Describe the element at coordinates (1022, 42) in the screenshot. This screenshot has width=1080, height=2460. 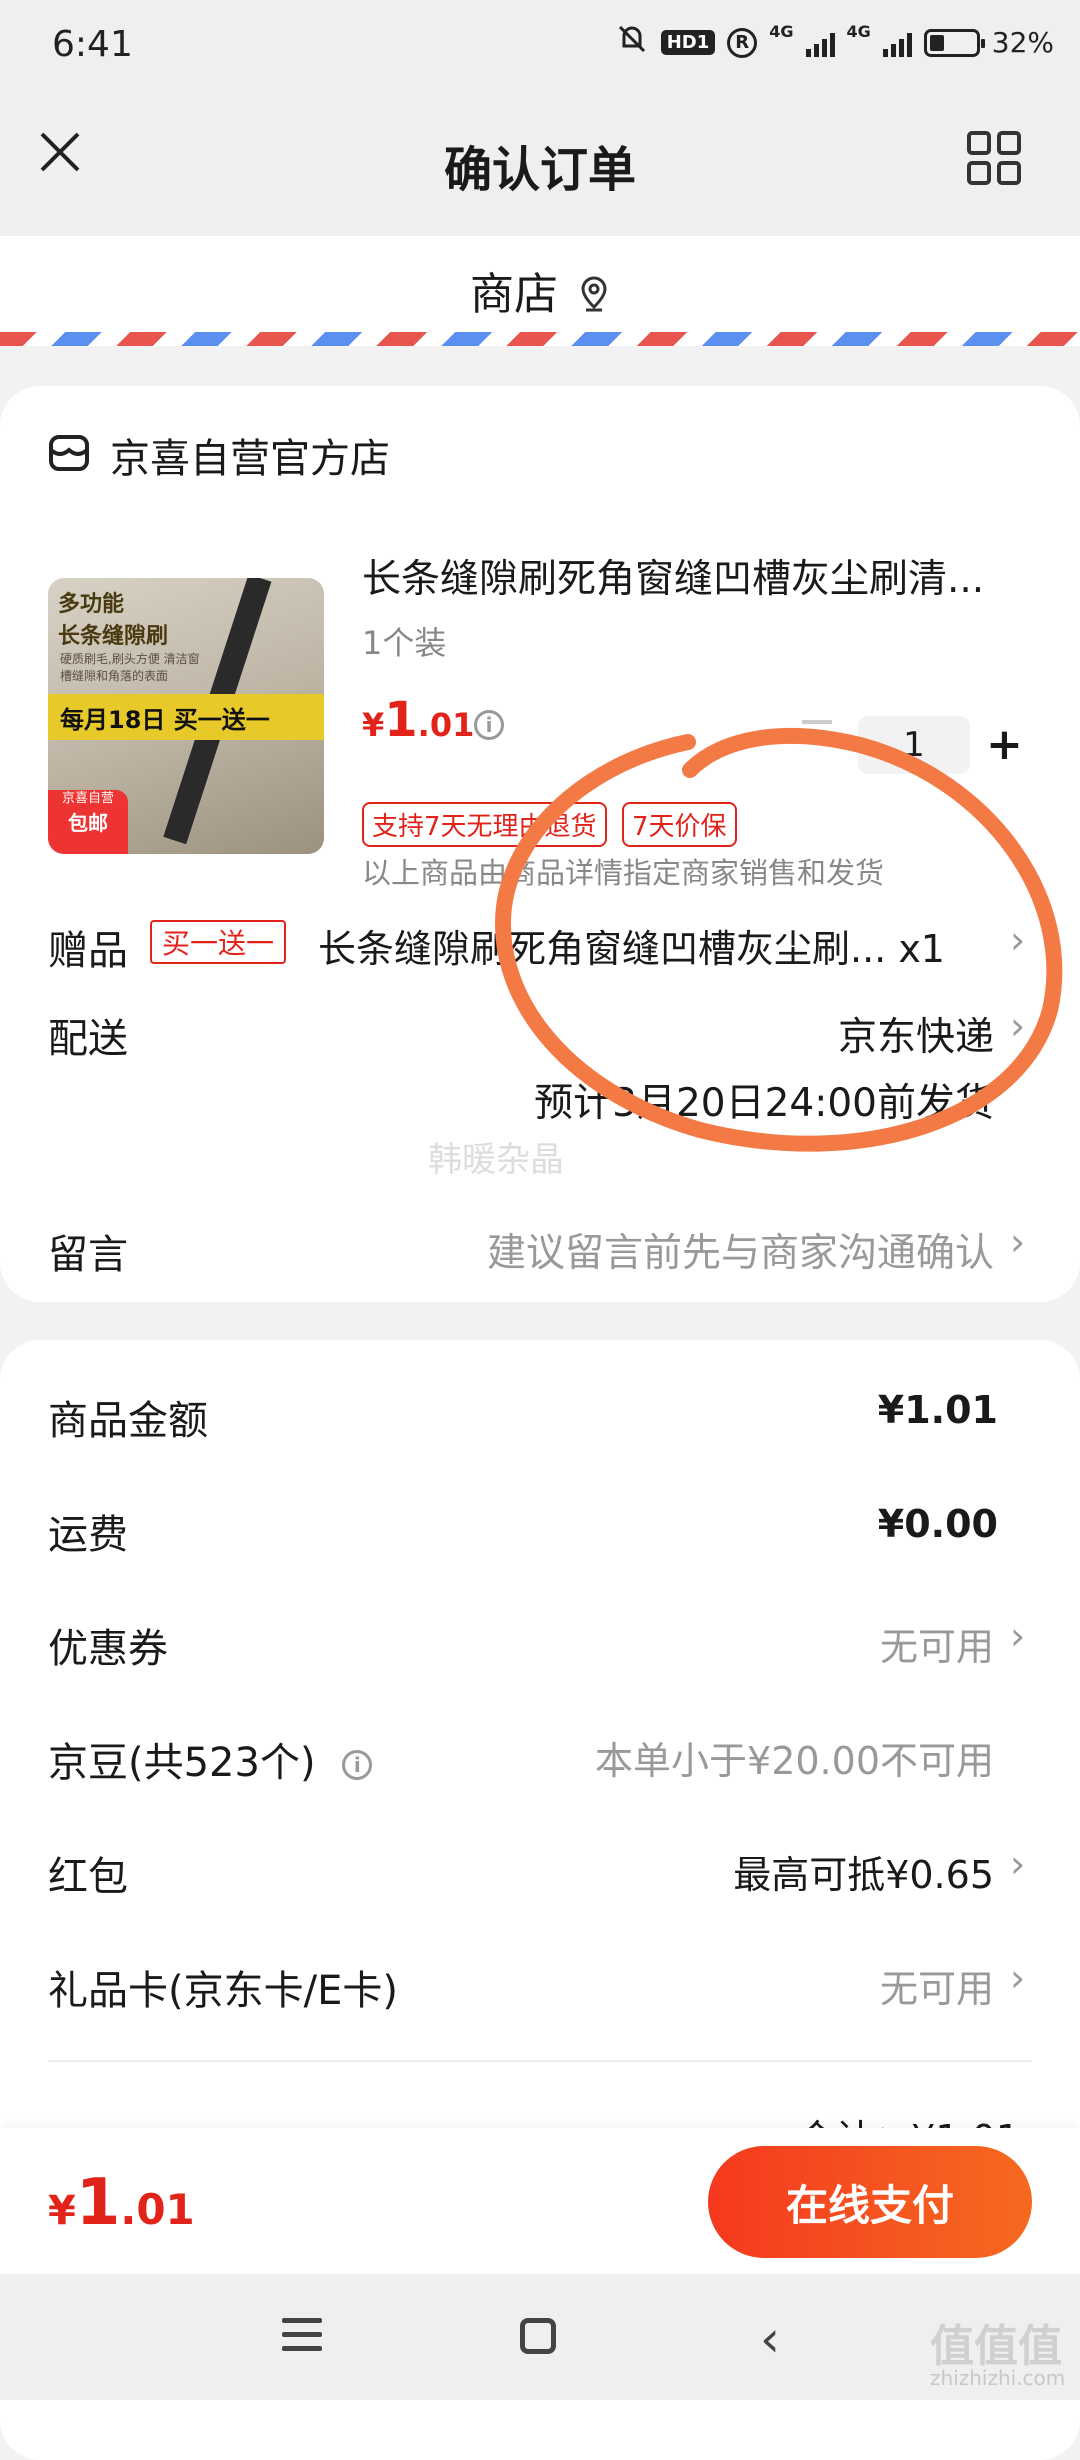
I see `battery-percent: 32%` at that location.